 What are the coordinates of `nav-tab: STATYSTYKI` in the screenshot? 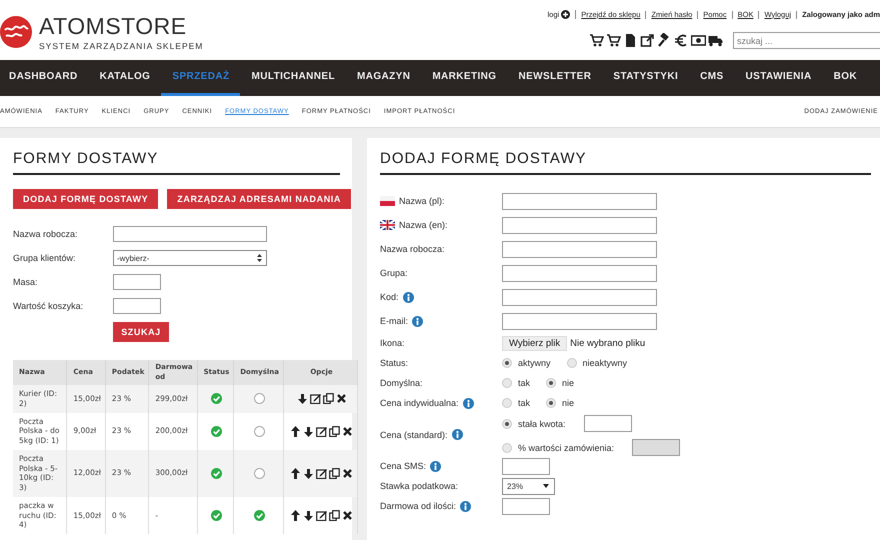 It's located at (646, 78).